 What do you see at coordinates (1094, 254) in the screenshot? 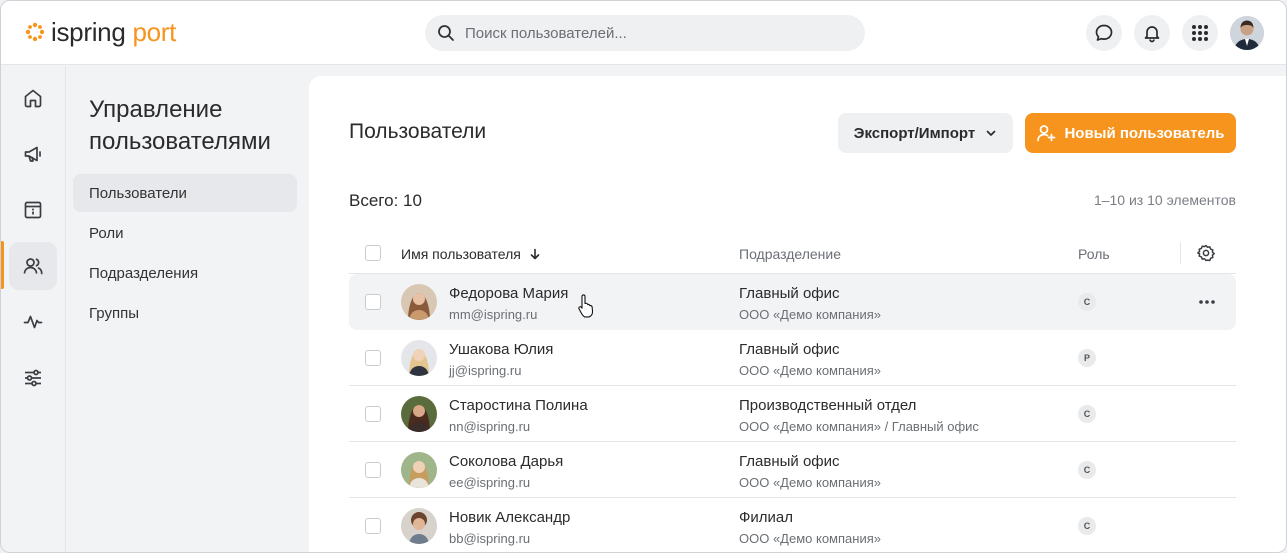
I see `column-role-header: Роль` at bounding box center [1094, 254].